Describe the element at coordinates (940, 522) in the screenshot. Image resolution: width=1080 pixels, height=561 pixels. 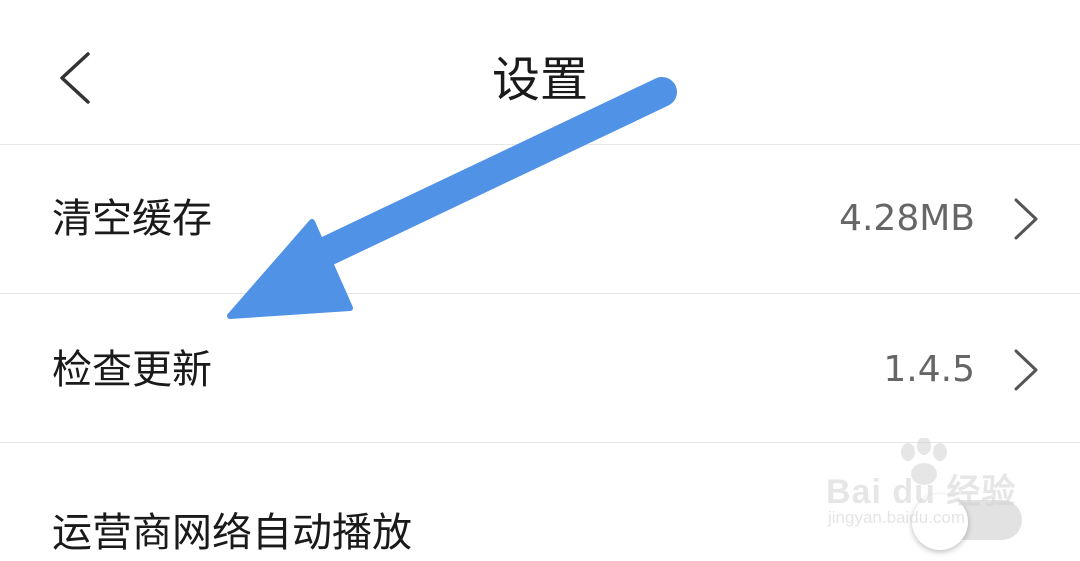
I see `toggle-knob` at that location.